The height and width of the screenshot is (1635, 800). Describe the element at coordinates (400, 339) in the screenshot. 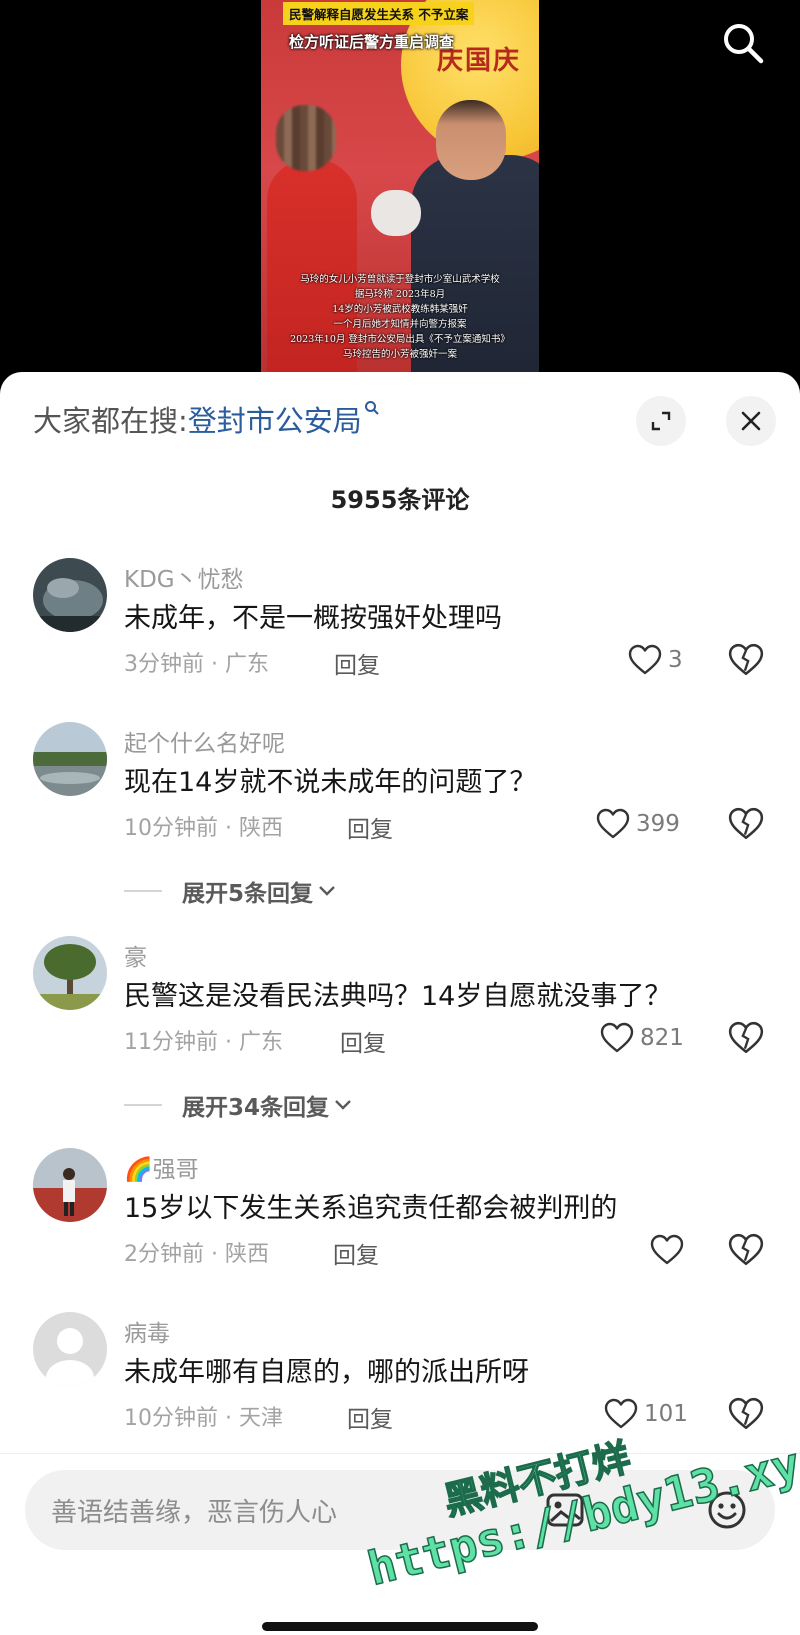

I see `subtitle-line: 2023年10月 登封市公安局出具《不予立案通知书》` at that location.